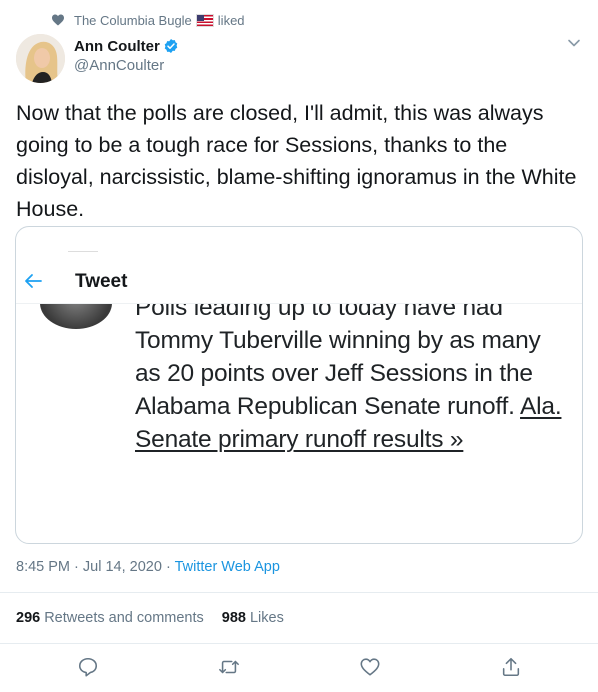  I want to click on divider-top, so click(299, 592).